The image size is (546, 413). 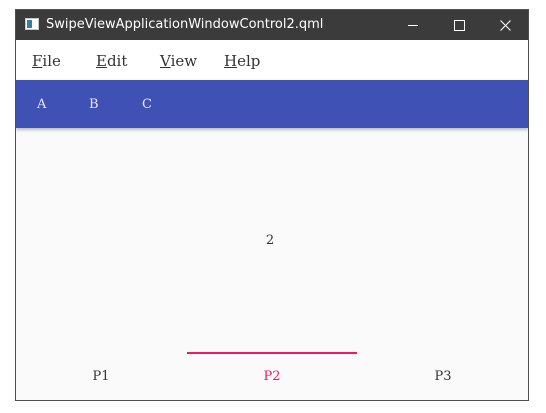 I want to click on swipe-page-label: 2, so click(x=270, y=240).